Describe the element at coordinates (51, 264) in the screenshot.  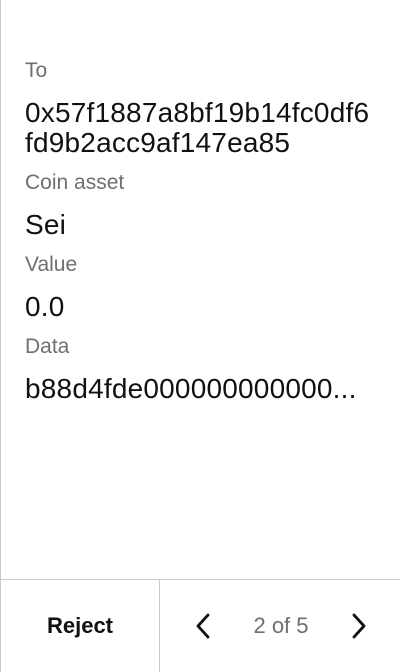
I see `value-label: Value` at that location.